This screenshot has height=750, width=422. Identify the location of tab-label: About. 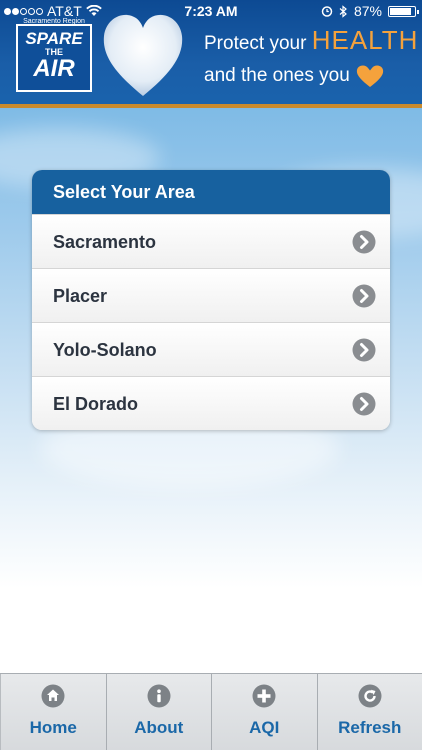
(159, 727).